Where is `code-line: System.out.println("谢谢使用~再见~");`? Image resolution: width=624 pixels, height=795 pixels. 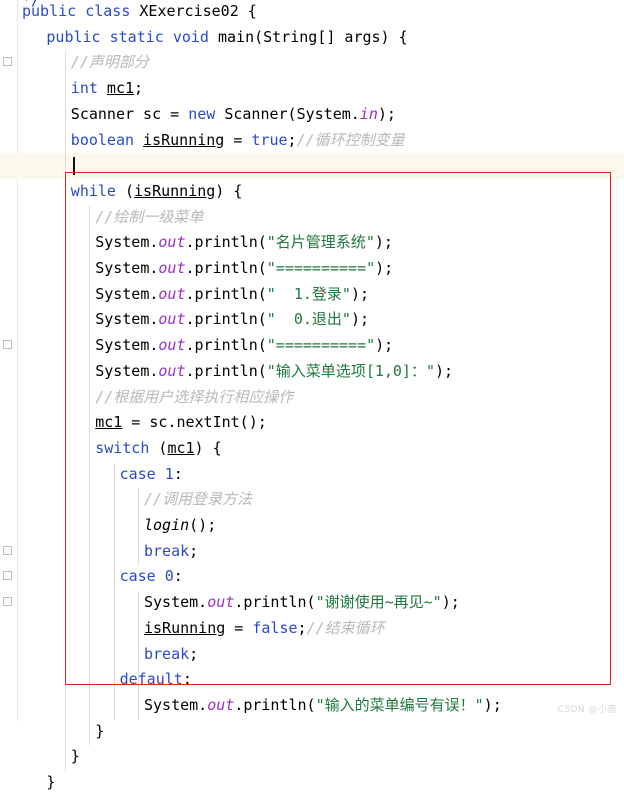 code-line: System.out.println("谢谢使用~再见~"); is located at coordinates (302, 602).